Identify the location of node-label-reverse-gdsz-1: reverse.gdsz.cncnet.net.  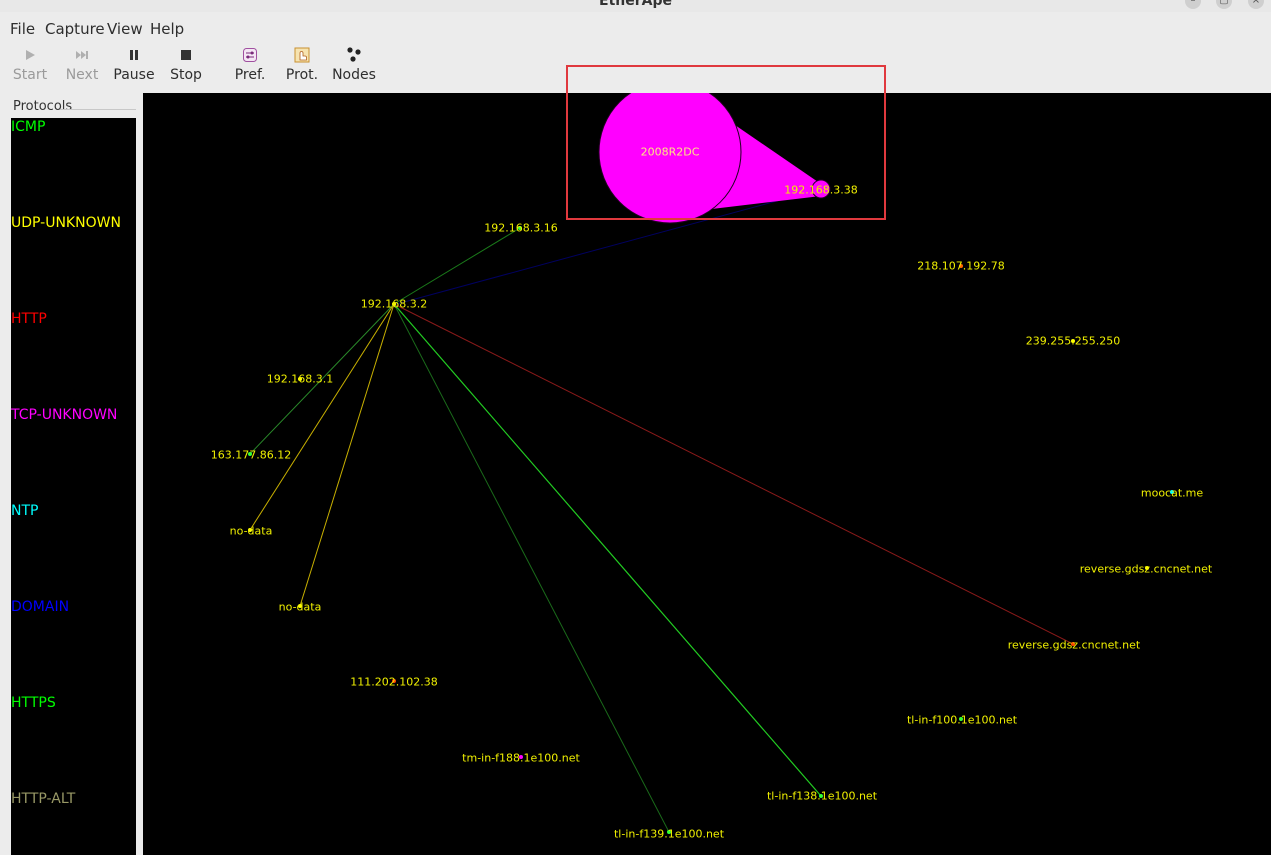
(1146, 569).